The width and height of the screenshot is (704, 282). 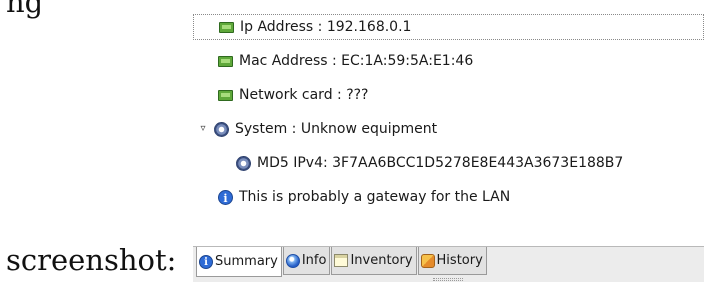 I want to click on tree-item-network-card: Network card : ???, so click(x=448, y=95).